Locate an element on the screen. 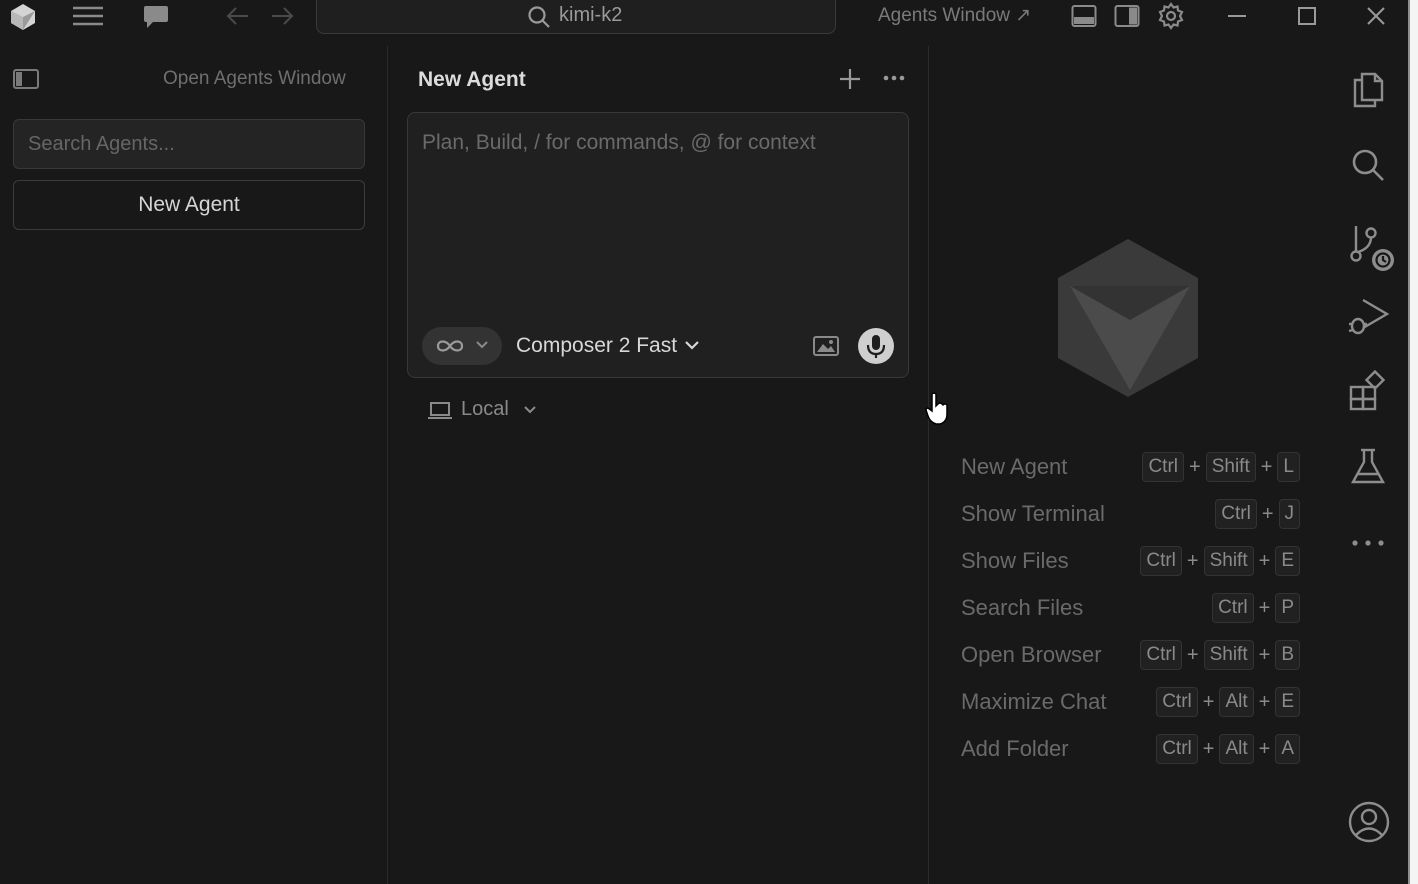 The height and width of the screenshot is (884, 1418). window-edge-line is located at coordinates (1409, 442).